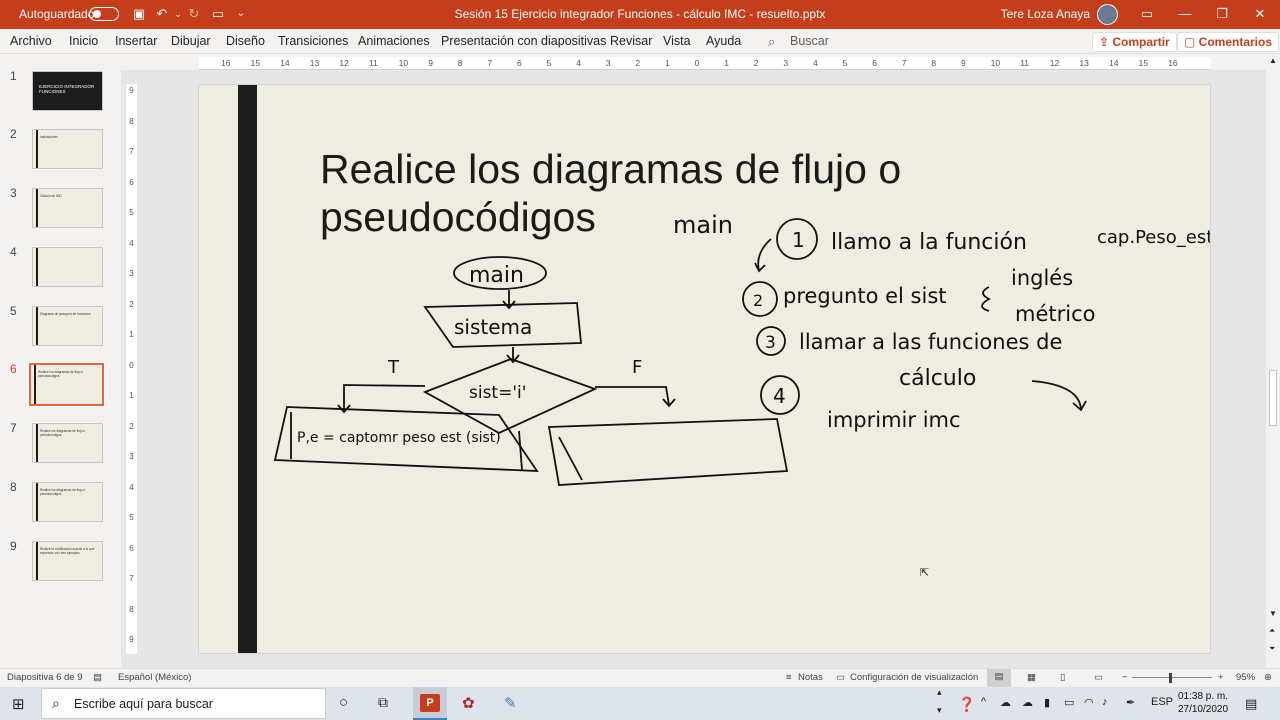 The image size is (1280, 720). What do you see at coordinates (67, 326) in the screenshot?
I see `slide-thumbnail-5: Diagrama de jerarquía de funciones` at bounding box center [67, 326].